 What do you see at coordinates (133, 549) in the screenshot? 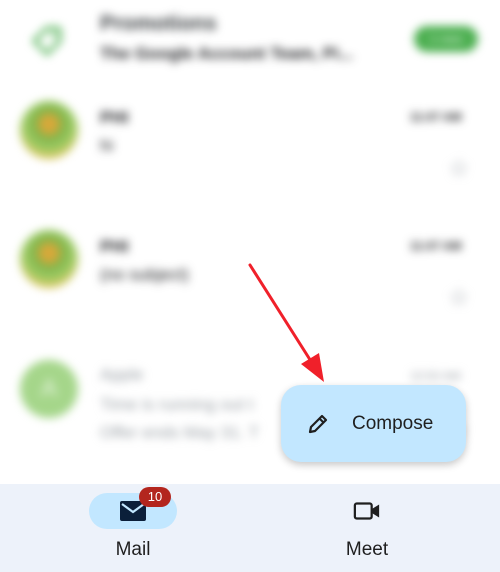
I see `nav-label-mail: Mail` at bounding box center [133, 549].